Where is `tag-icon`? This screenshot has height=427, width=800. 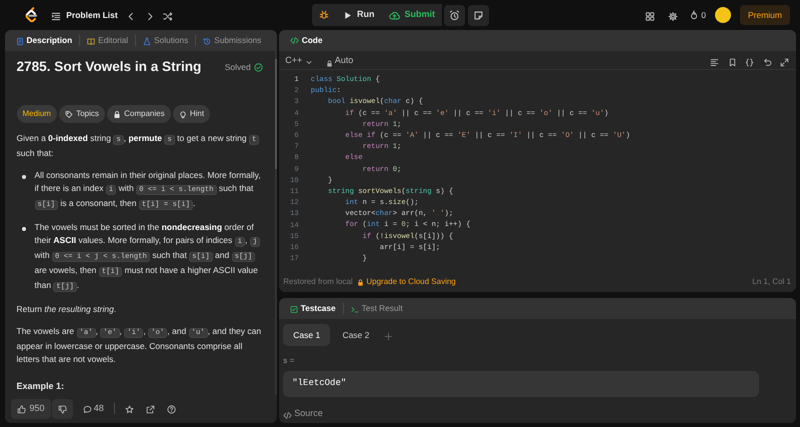 tag-icon is located at coordinates (69, 114).